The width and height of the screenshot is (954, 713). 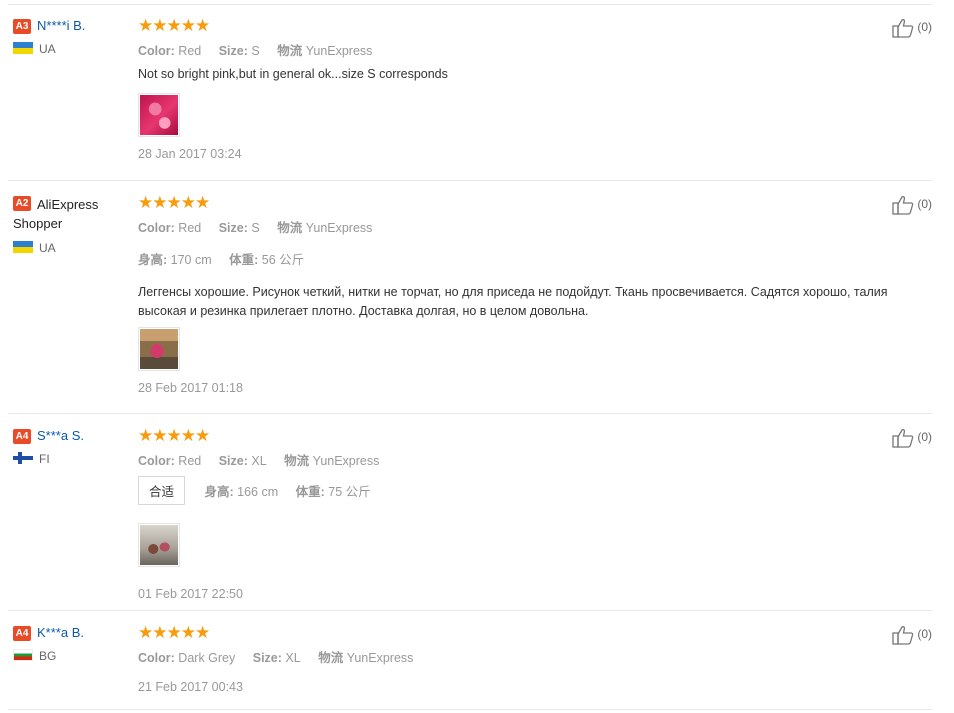 What do you see at coordinates (72, 459) in the screenshot?
I see `reviewer-country: FI` at bounding box center [72, 459].